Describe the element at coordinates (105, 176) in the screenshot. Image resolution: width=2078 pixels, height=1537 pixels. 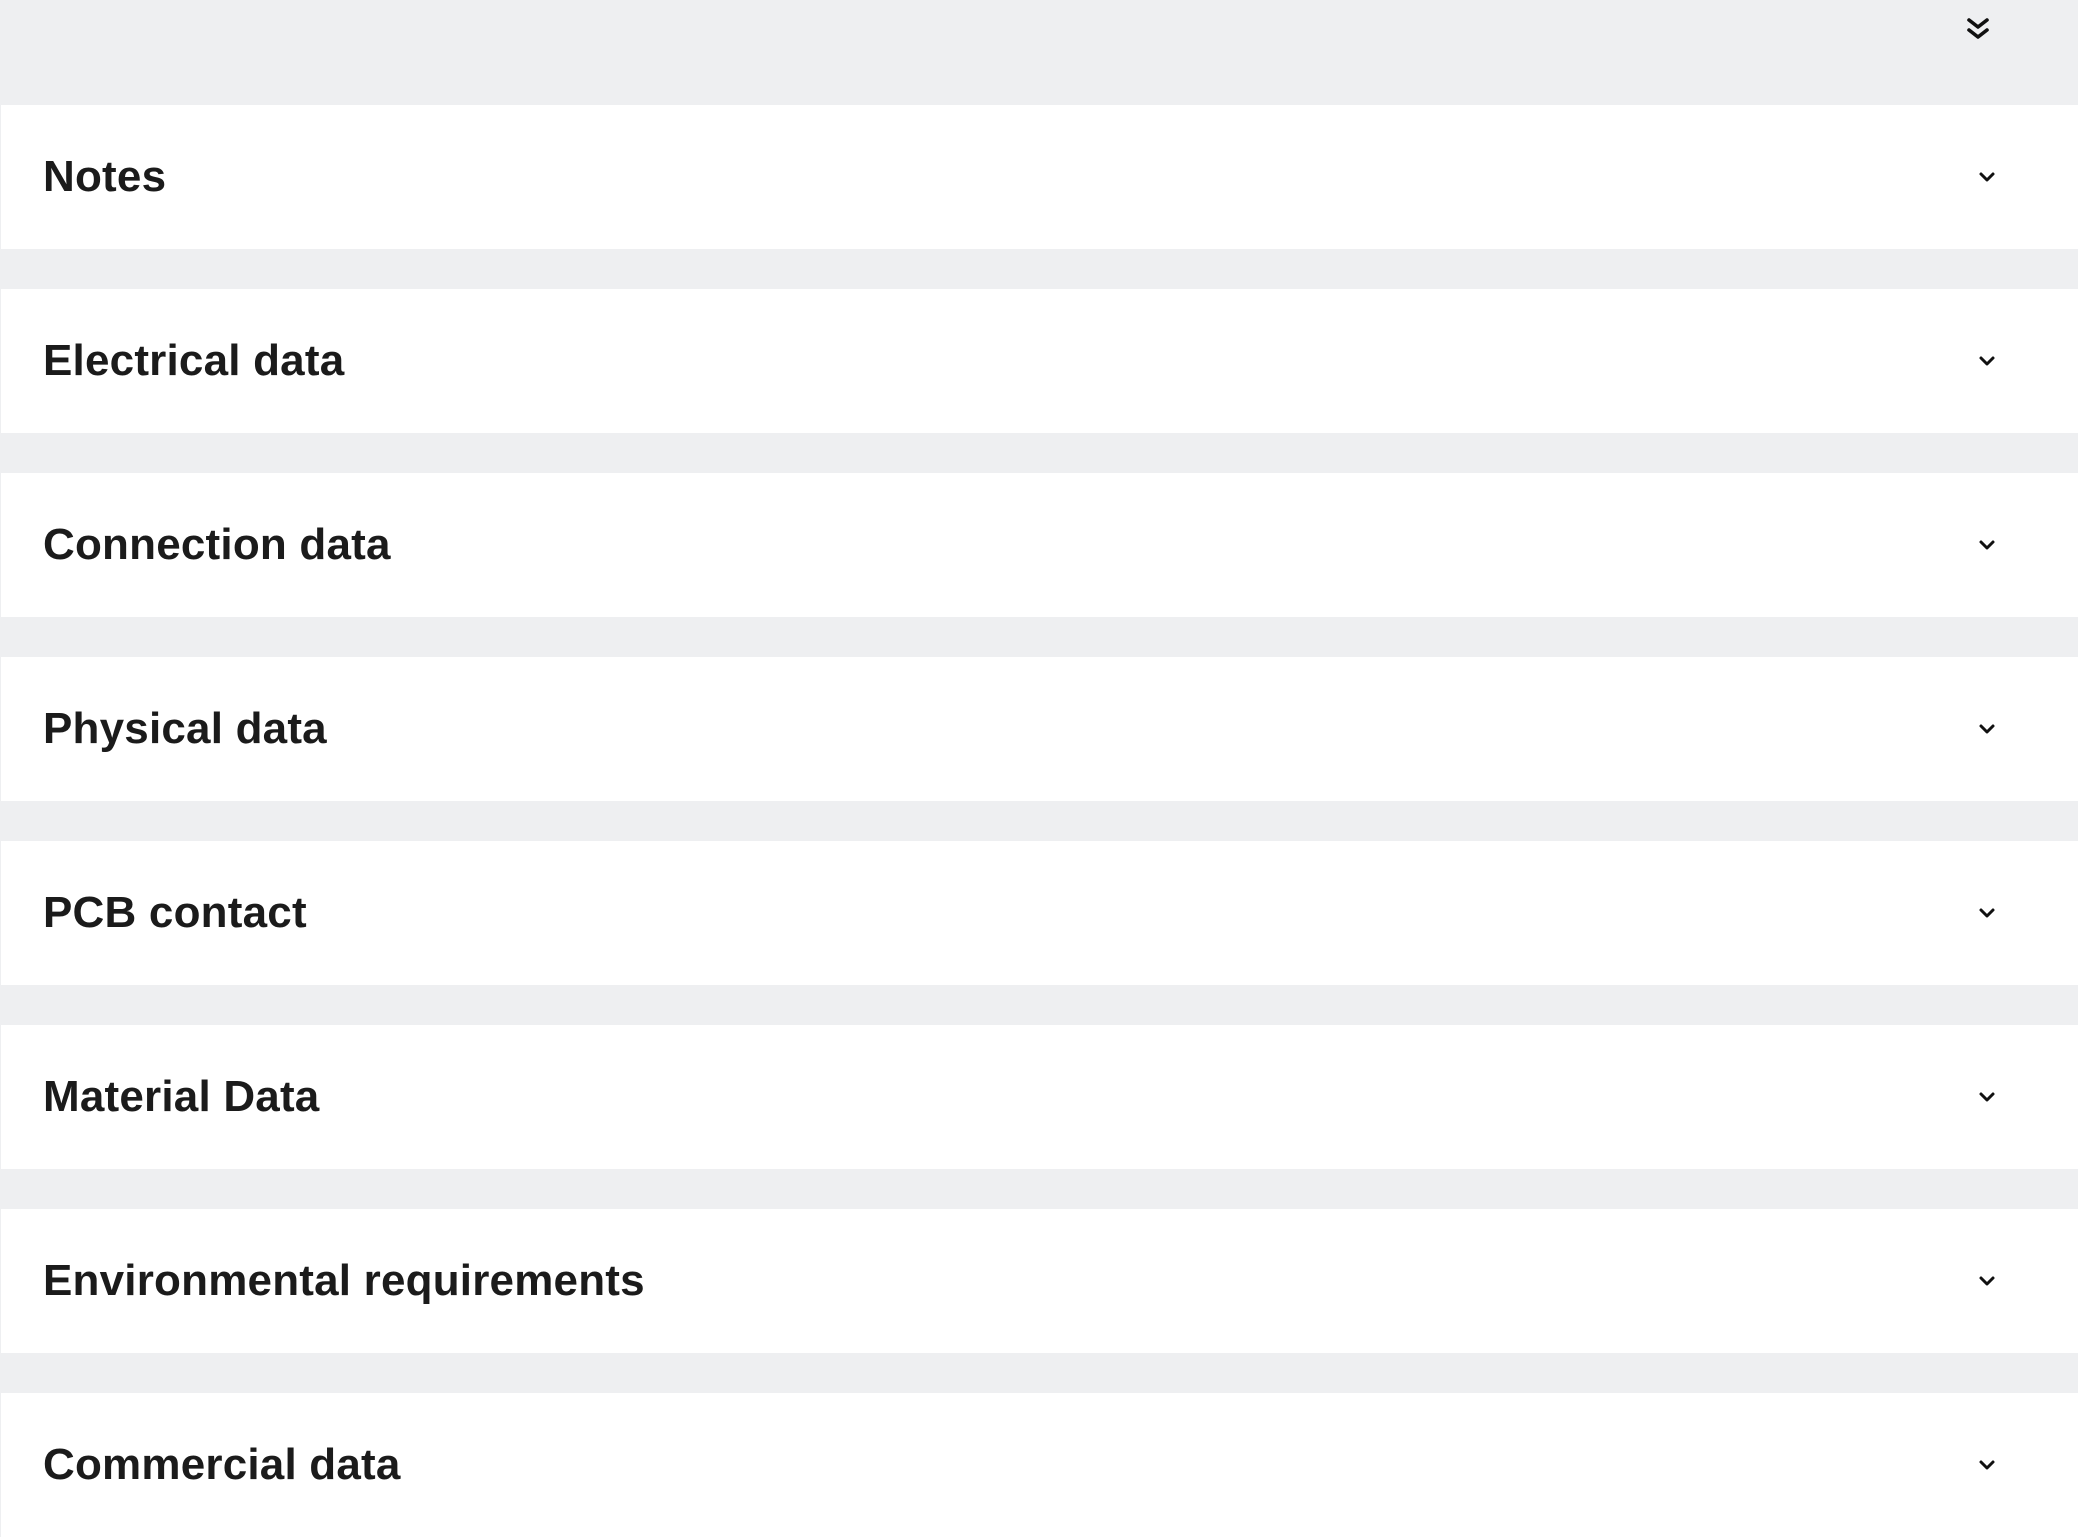
I see `section-title: Notes` at that location.